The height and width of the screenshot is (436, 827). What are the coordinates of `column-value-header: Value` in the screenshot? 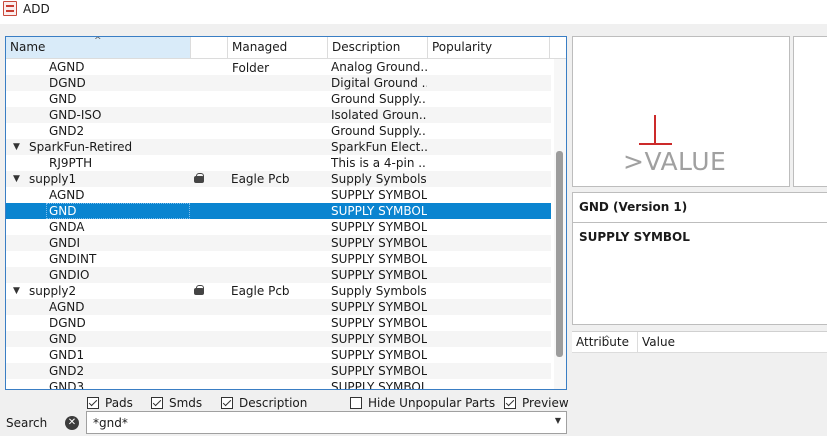 It's located at (732, 342).